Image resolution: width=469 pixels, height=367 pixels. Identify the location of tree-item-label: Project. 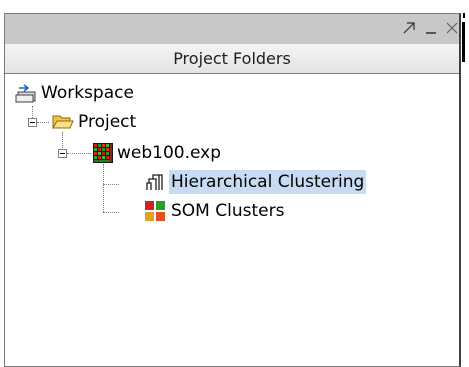
(107, 122).